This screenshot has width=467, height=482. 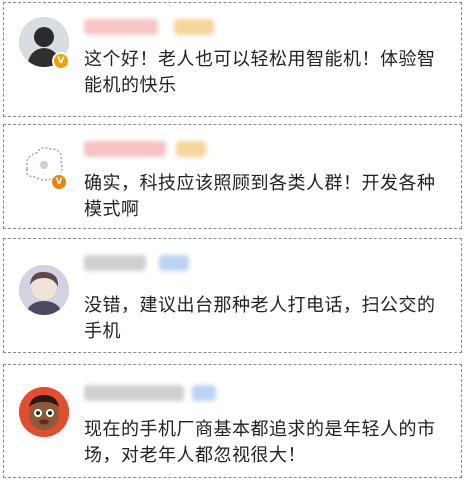 I want to click on comment-text: 这个好！老人也可以轻松用智能机！体验智能机的快乐, so click(x=260, y=72).